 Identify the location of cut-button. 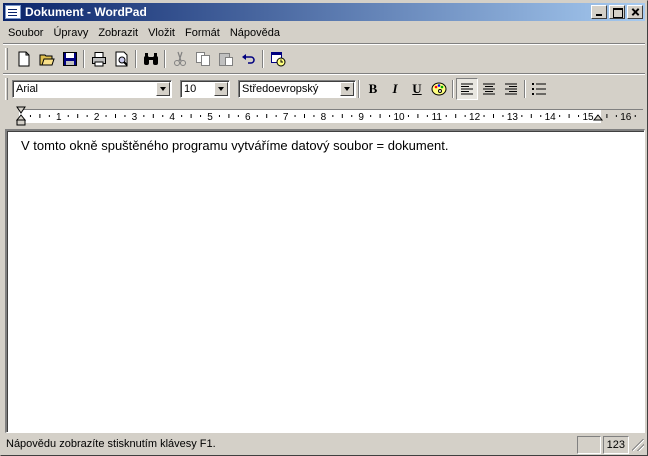
(179, 59).